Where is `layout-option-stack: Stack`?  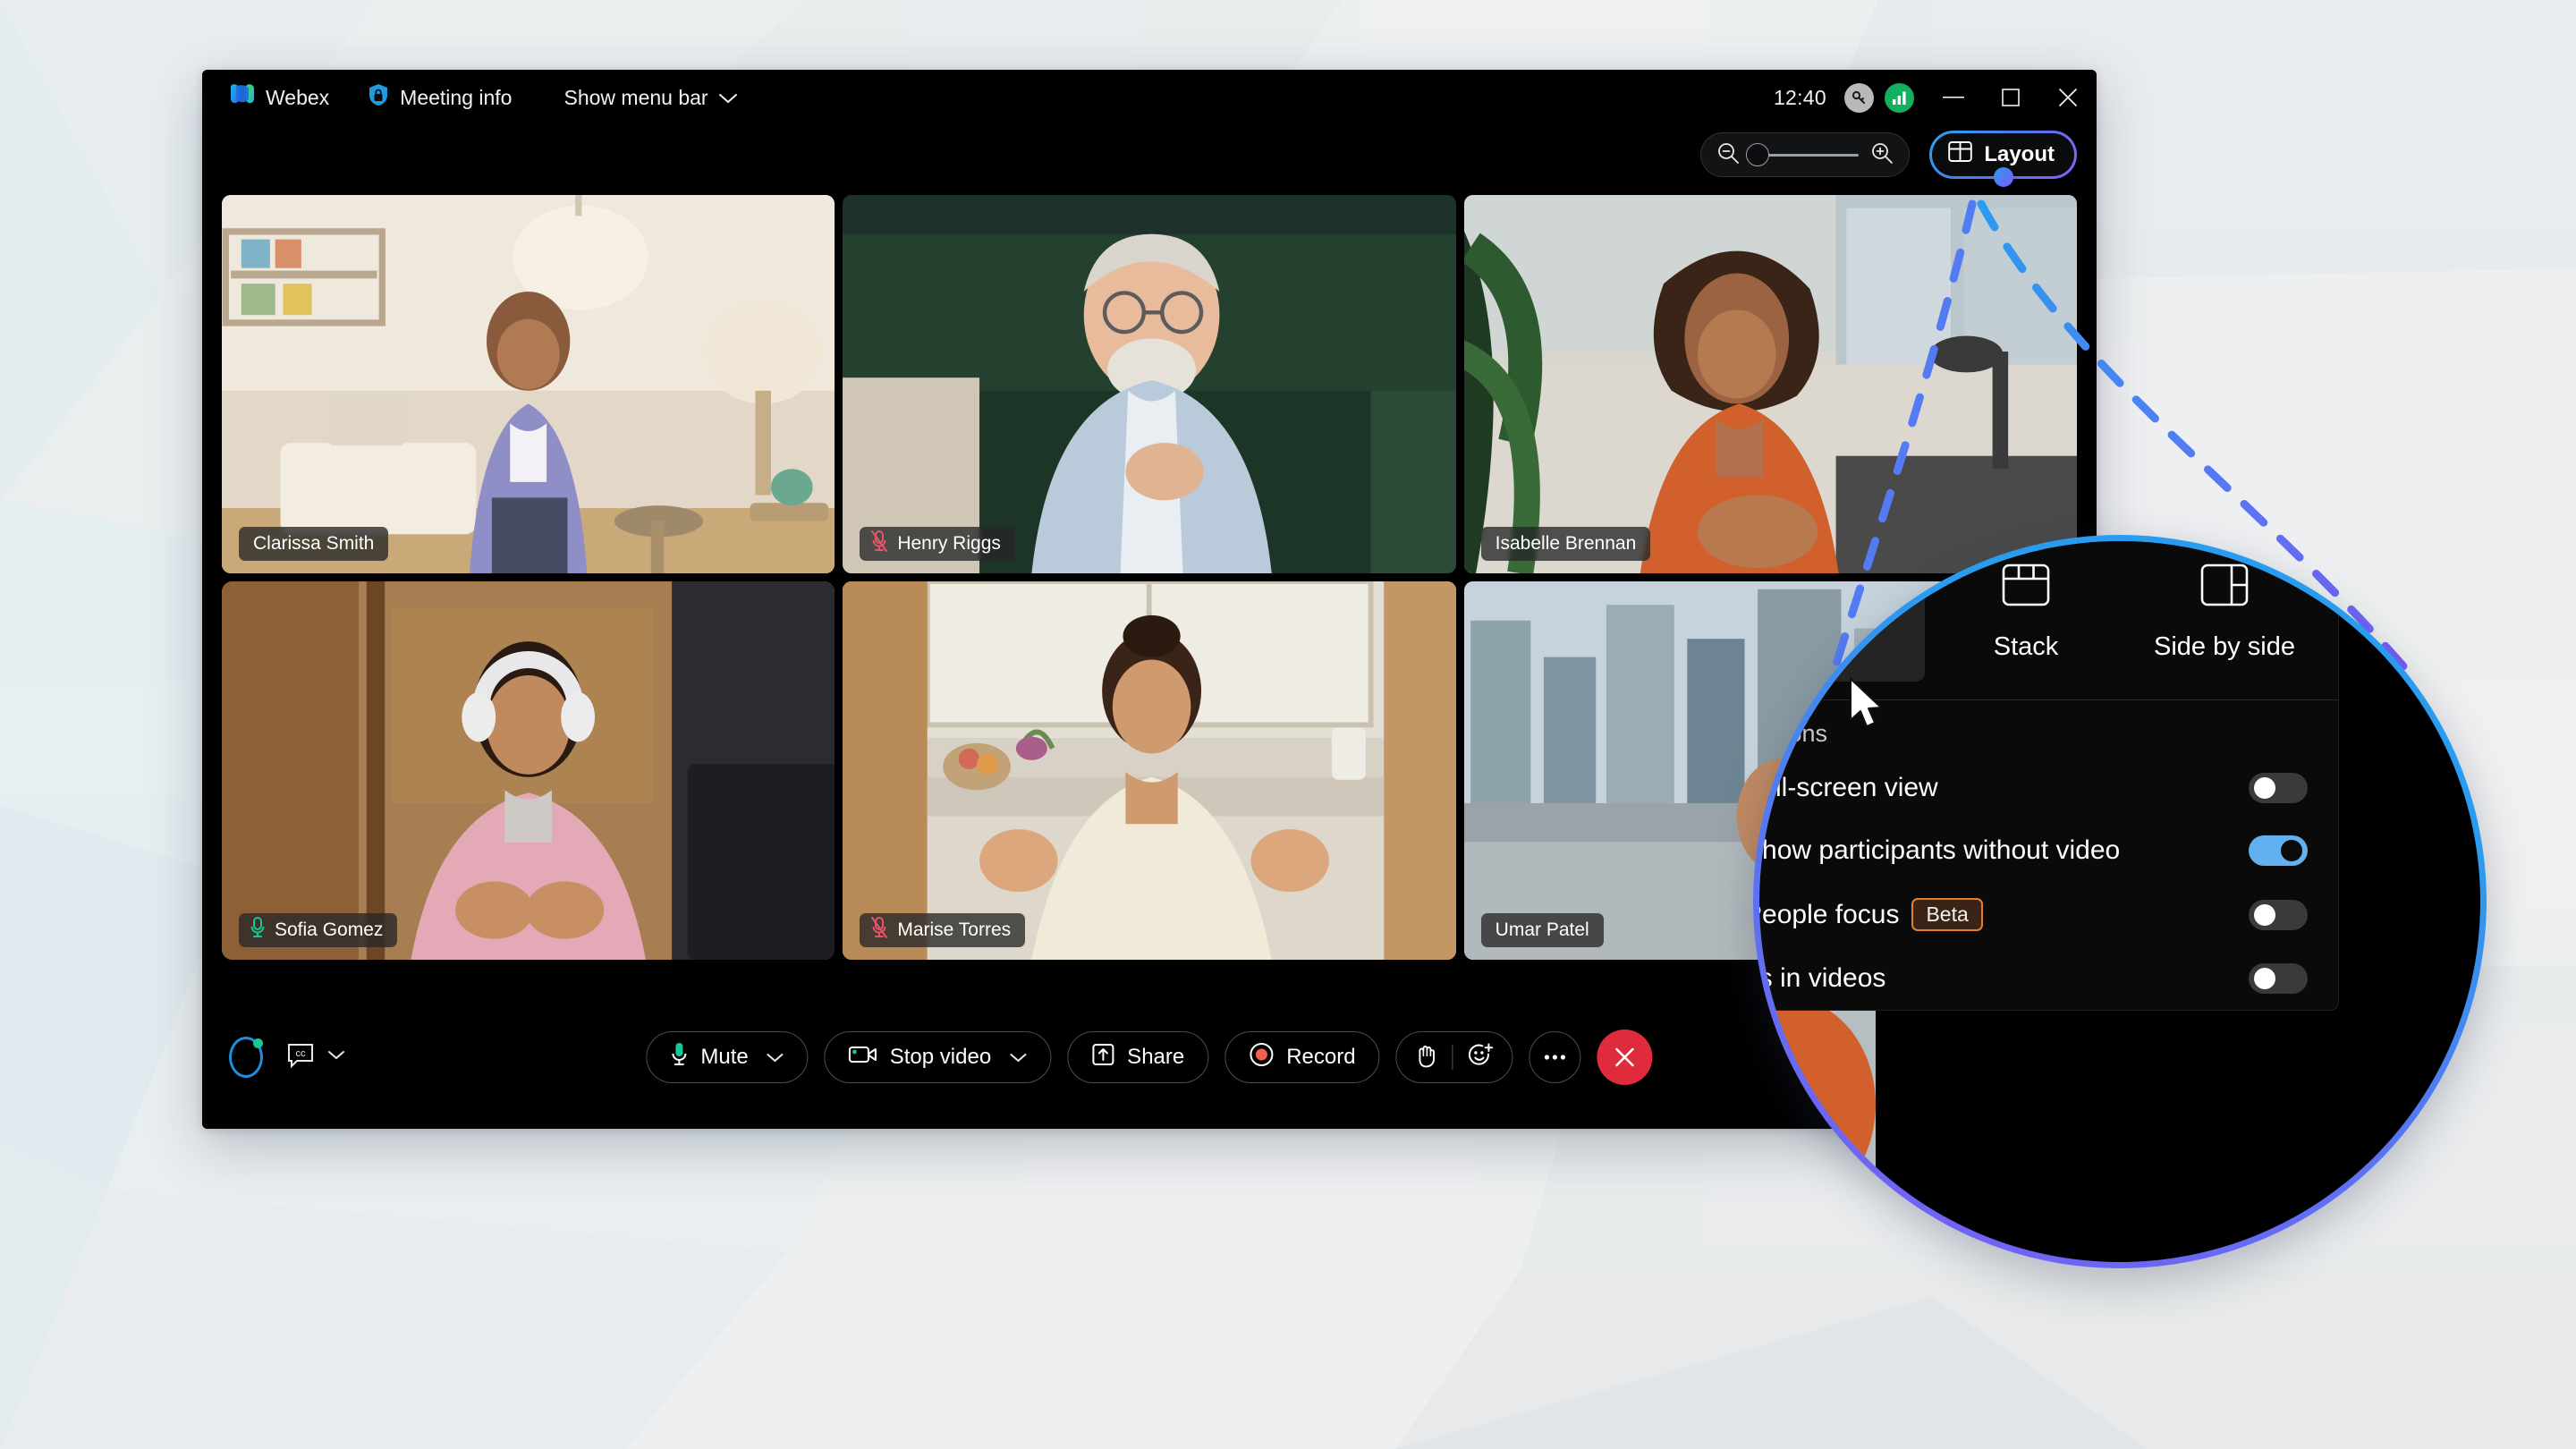 layout-option-stack: Stack is located at coordinates (2025, 611).